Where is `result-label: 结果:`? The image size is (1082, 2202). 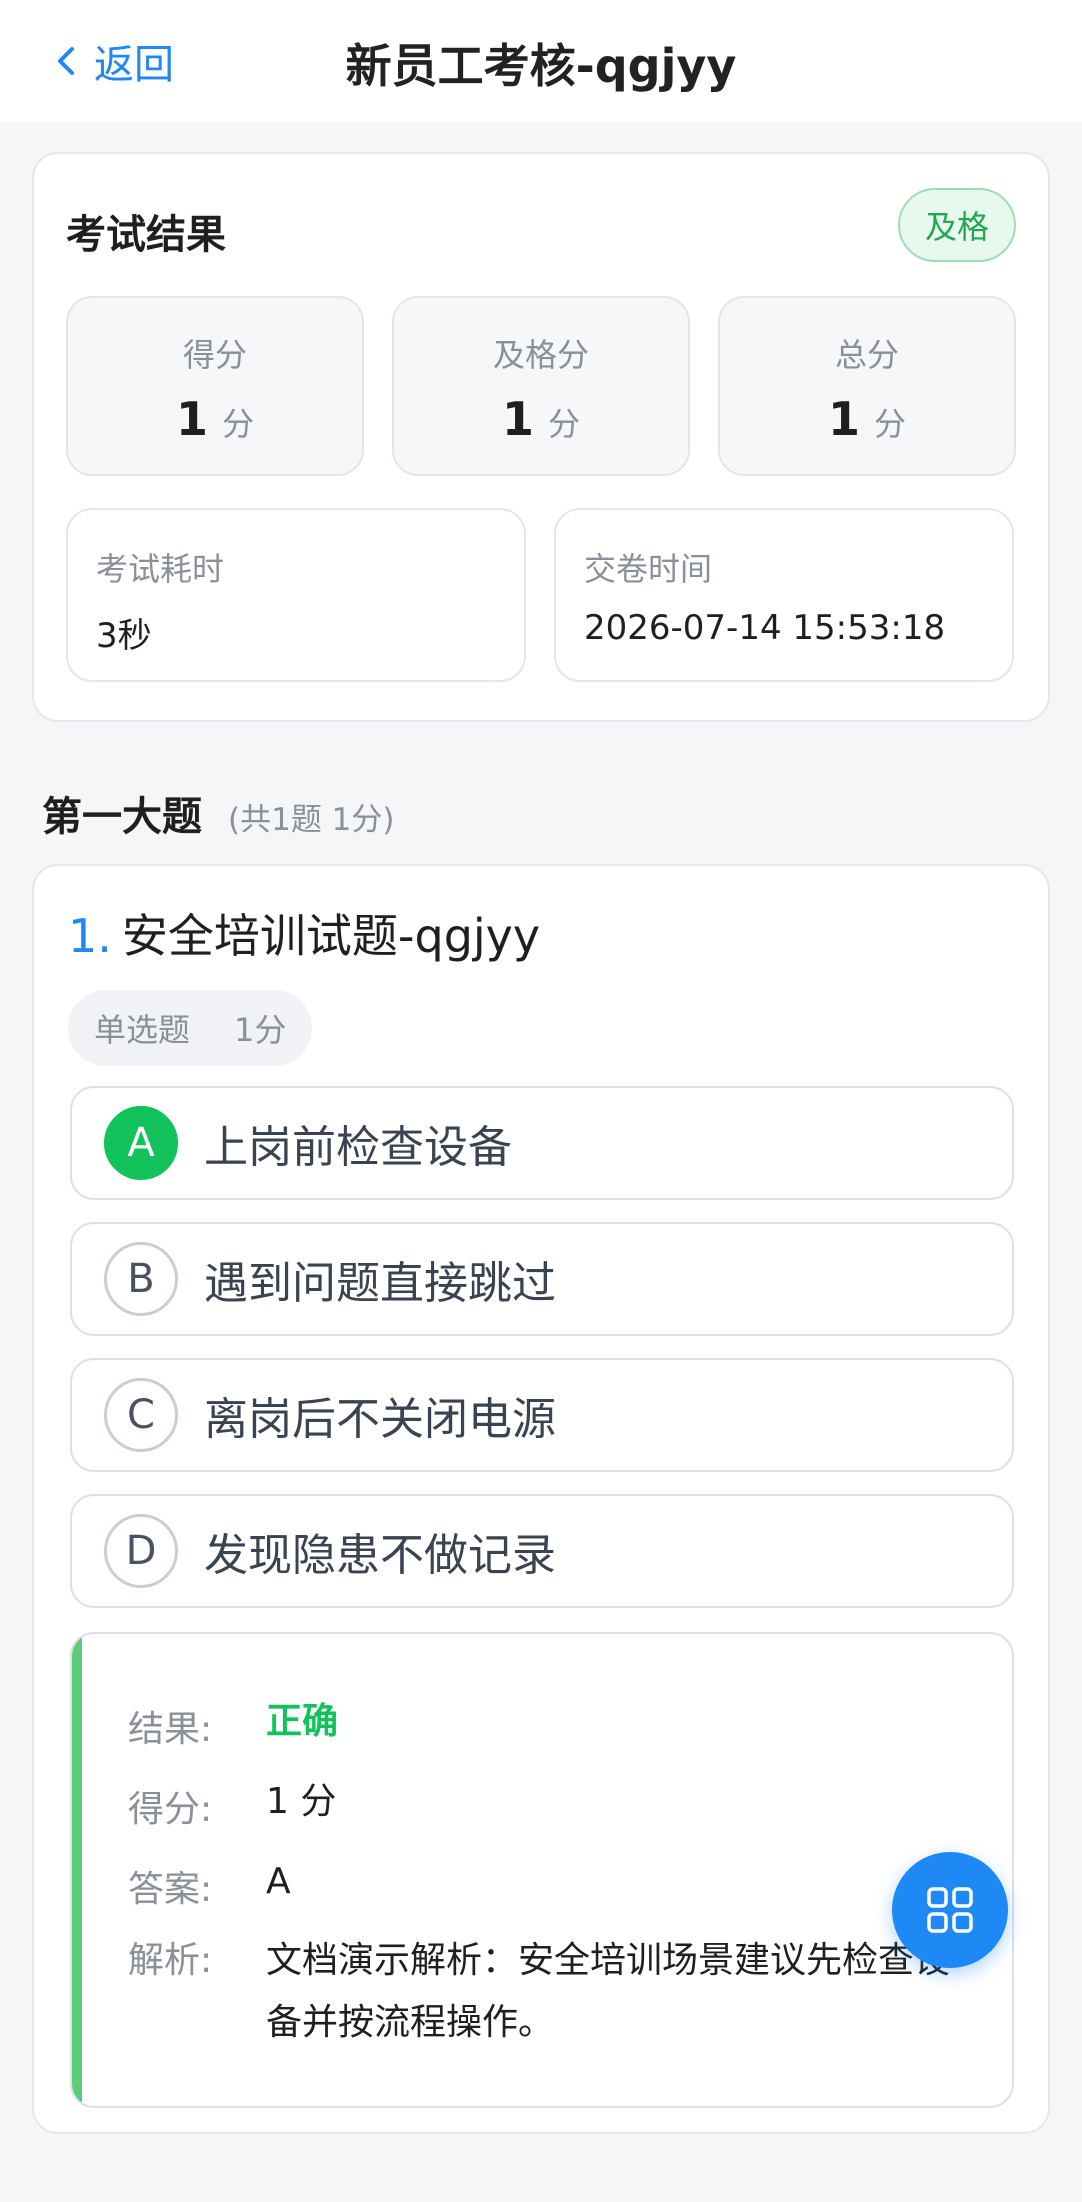 result-label: 结果: is located at coordinates (170, 1729).